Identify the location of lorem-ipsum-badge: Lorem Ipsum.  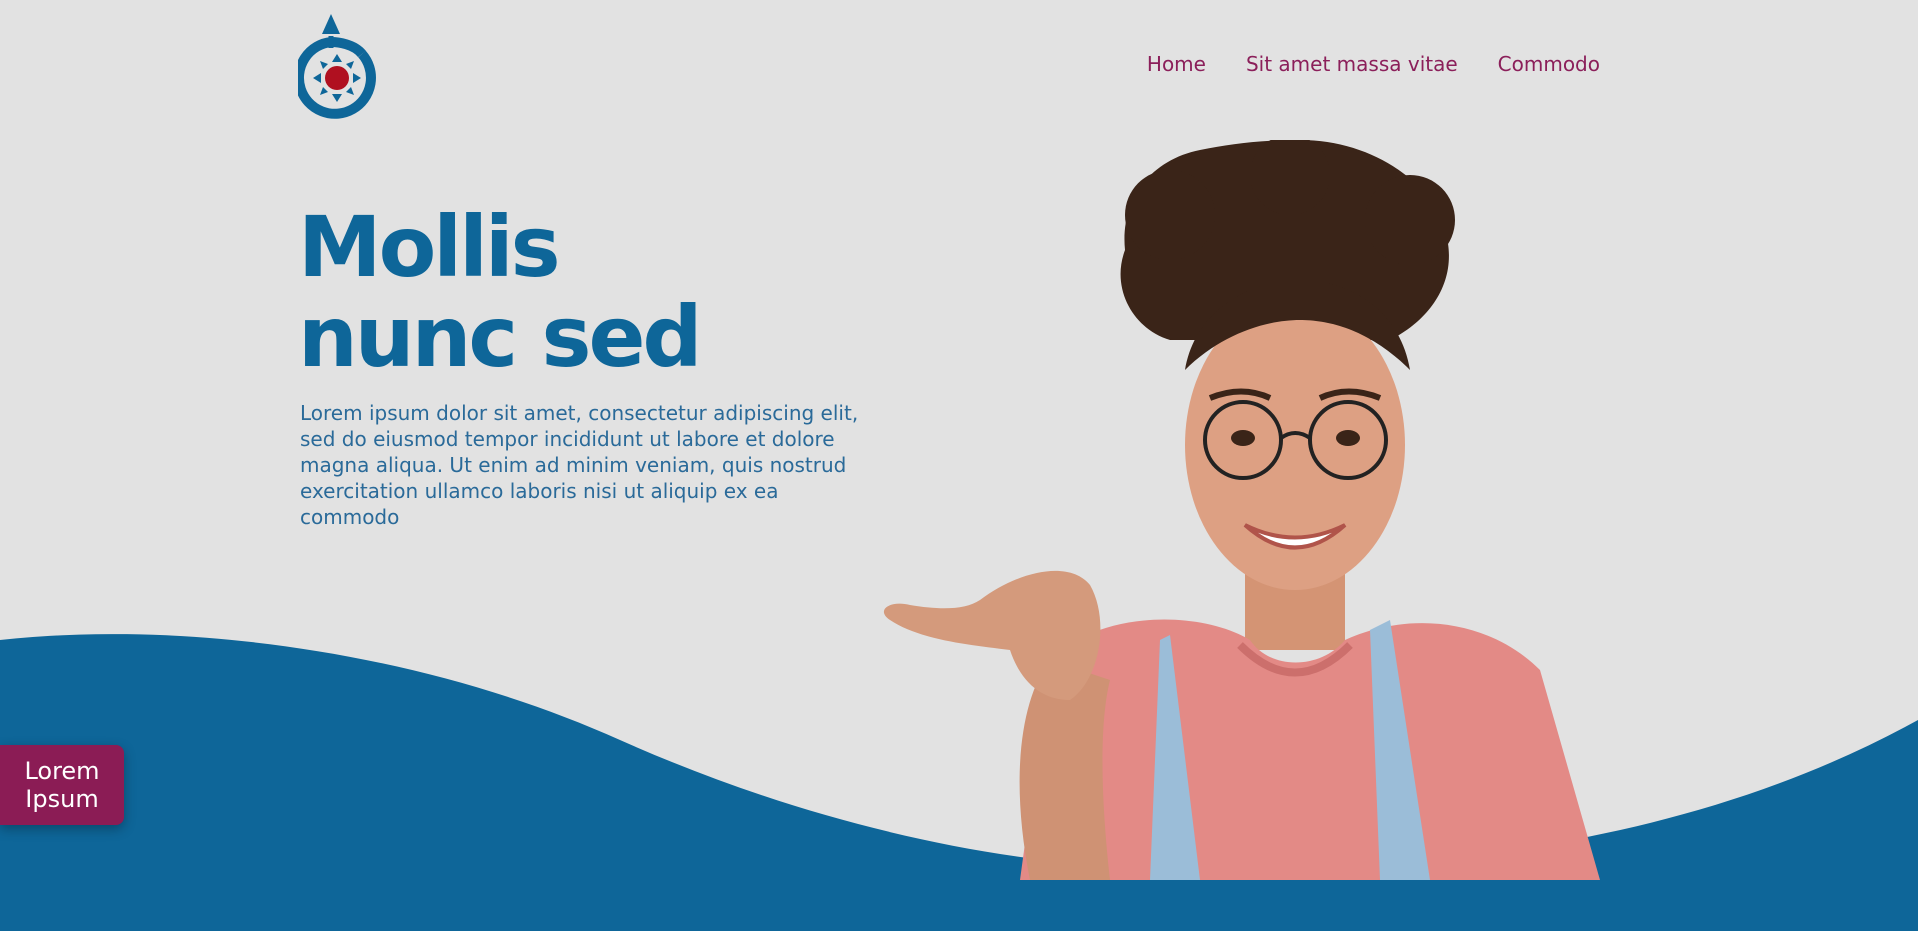
(62, 785).